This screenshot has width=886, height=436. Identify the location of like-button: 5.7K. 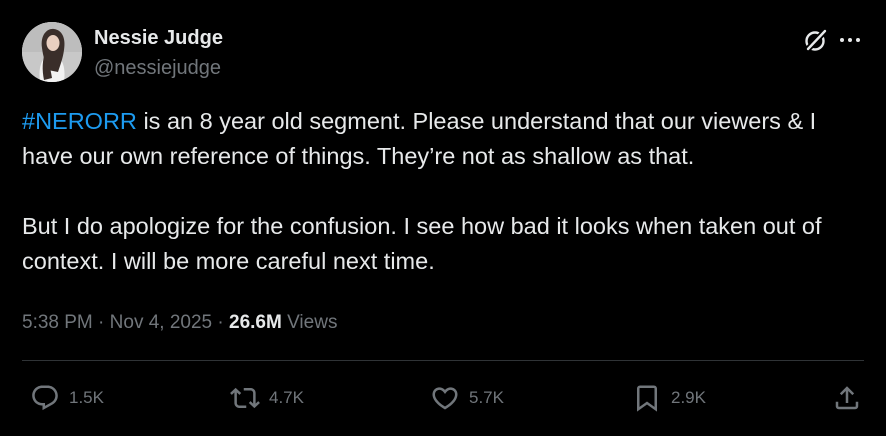
(467, 398).